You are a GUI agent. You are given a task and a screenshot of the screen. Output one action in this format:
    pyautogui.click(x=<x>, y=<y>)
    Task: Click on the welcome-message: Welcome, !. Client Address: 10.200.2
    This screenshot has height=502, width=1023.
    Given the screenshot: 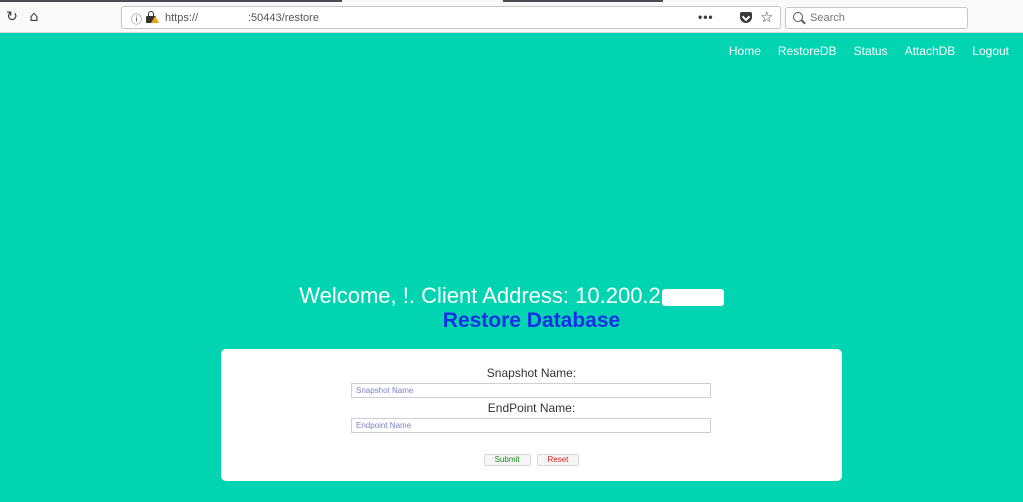 What is the action you would take?
    pyautogui.click(x=511, y=296)
    